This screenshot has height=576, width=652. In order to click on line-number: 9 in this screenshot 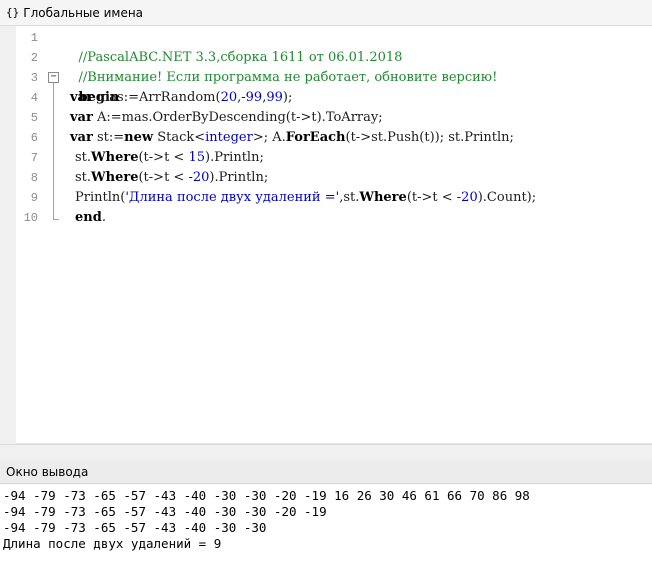, I will do `click(34, 198)`.